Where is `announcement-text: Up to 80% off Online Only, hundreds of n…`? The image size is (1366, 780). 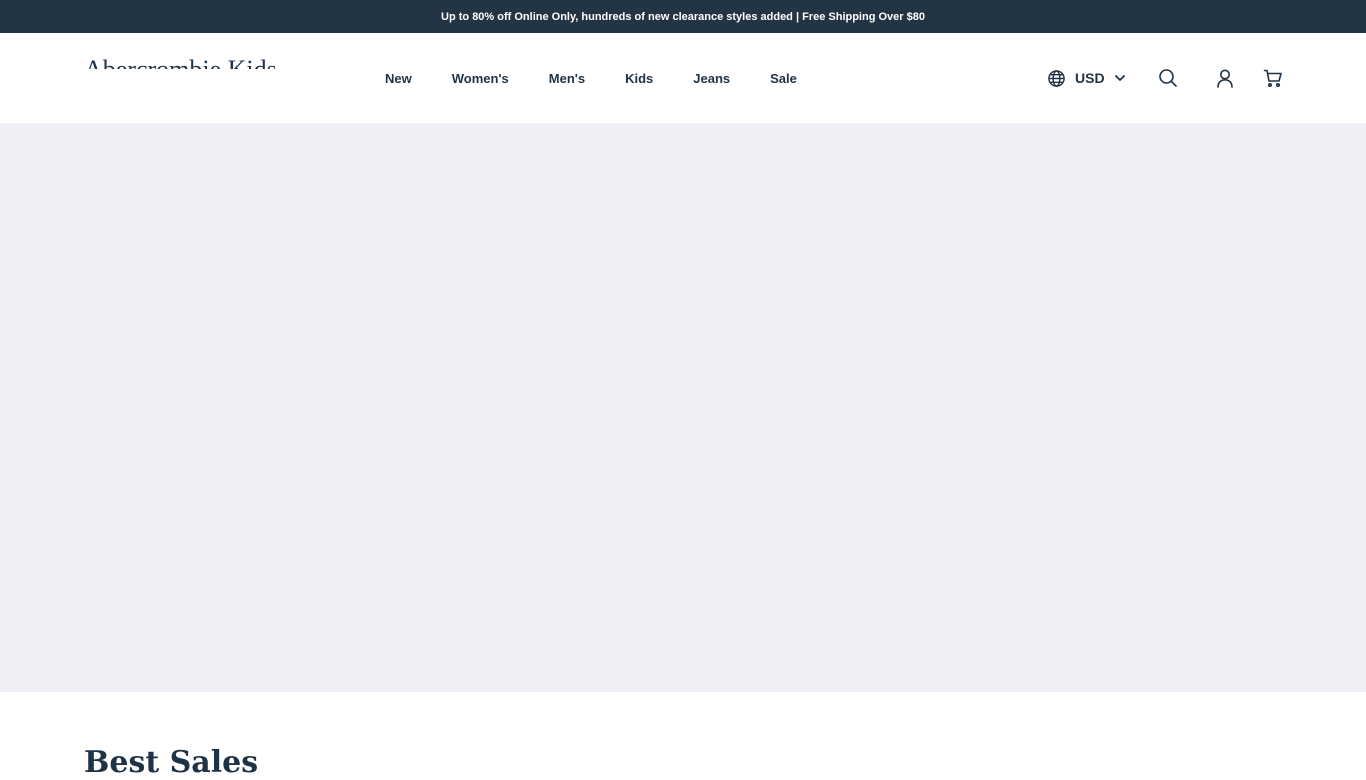
announcement-text: Up to 80% off Online Only, hundreds of n… is located at coordinates (683, 16).